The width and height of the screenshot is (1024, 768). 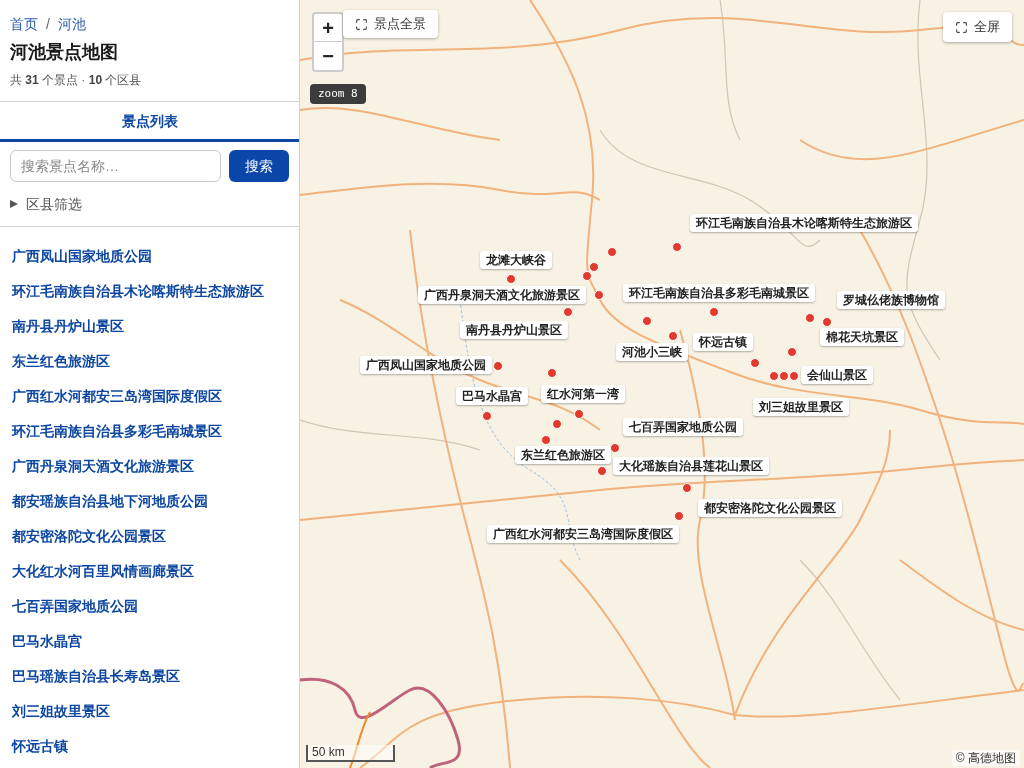 I want to click on spot-label: 棉花天坑景区, so click(x=862, y=337).